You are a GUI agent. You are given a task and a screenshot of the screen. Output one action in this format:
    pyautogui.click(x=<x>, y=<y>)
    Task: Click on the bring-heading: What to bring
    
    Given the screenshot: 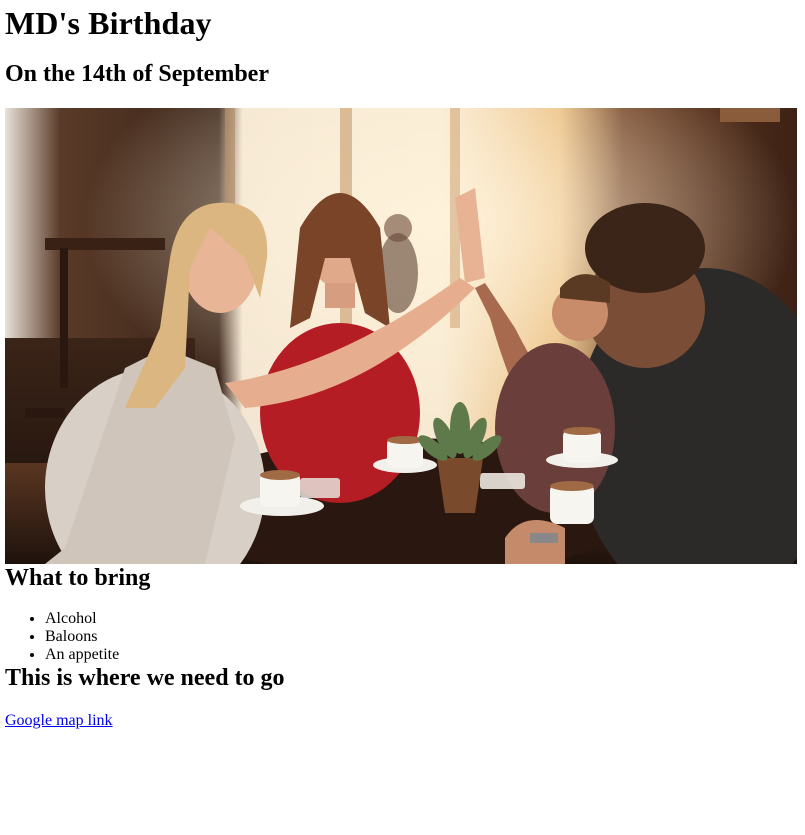 What is the action you would take?
    pyautogui.click(x=78, y=578)
    